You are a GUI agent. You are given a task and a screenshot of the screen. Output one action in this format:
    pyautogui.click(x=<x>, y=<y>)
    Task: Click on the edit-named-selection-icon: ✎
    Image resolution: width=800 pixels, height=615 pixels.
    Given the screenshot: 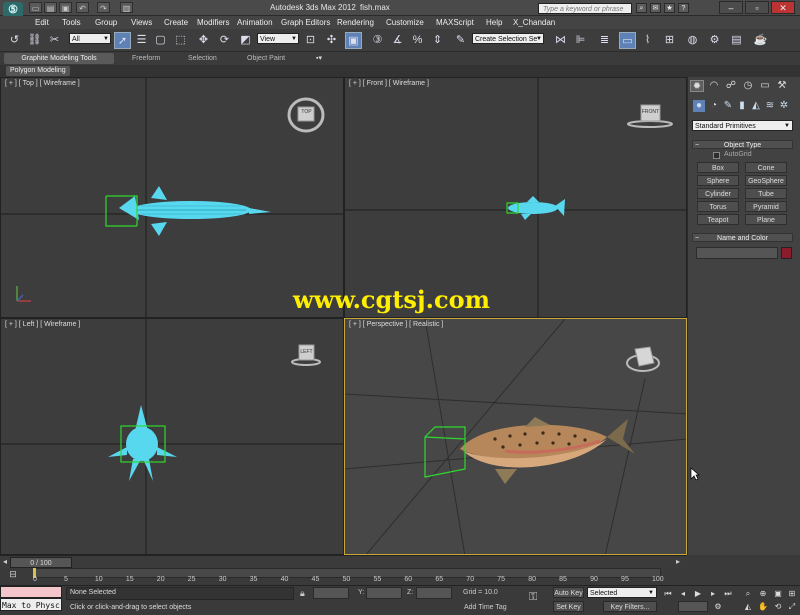 What is the action you would take?
    pyautogui.click(x=460, y=40)
    